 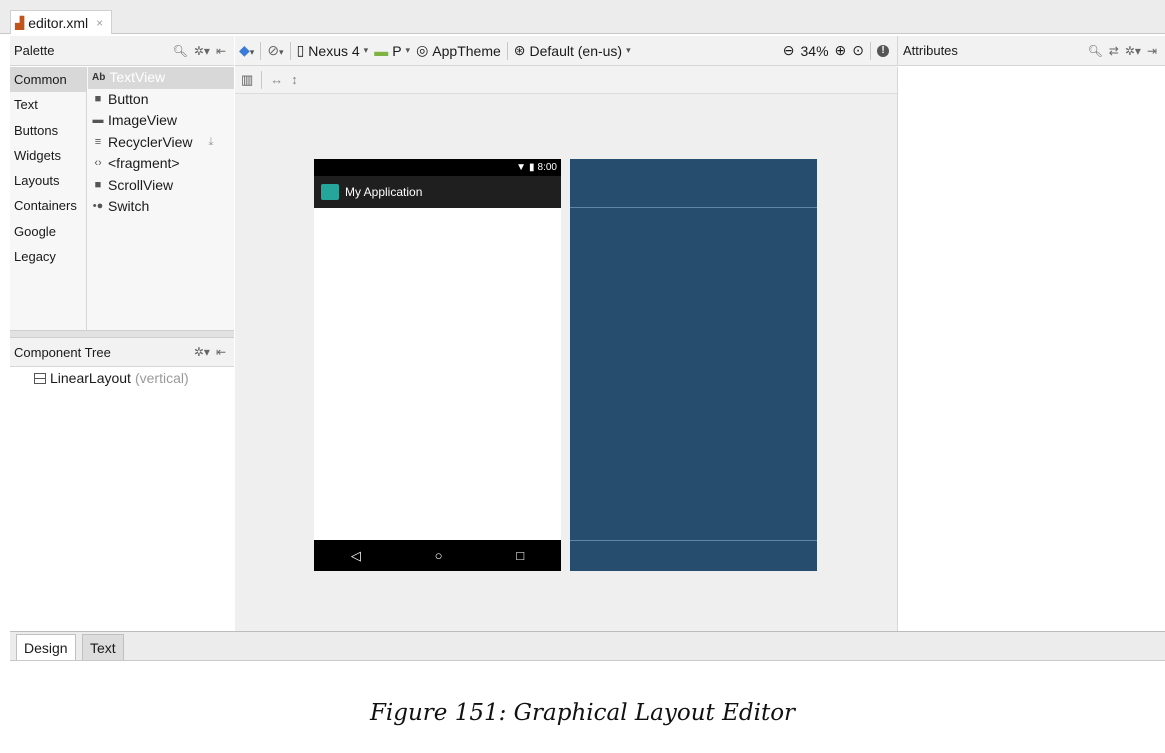 What do you see at coordinates (161, 100) in the screenshot?
I see `palette-item-button: ■ Button` at bounding box center [161, 100].